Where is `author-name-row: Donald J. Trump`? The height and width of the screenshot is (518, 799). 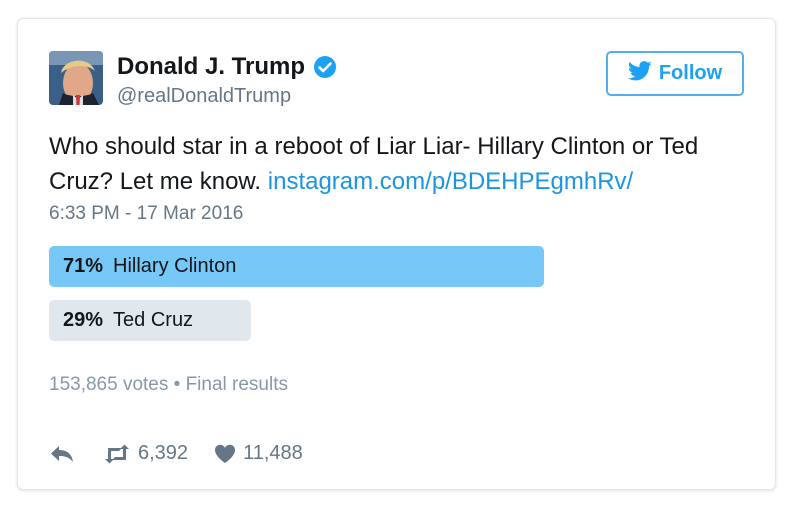 author-name-row: Donald J. Trump is located at coordinates (227, 67).